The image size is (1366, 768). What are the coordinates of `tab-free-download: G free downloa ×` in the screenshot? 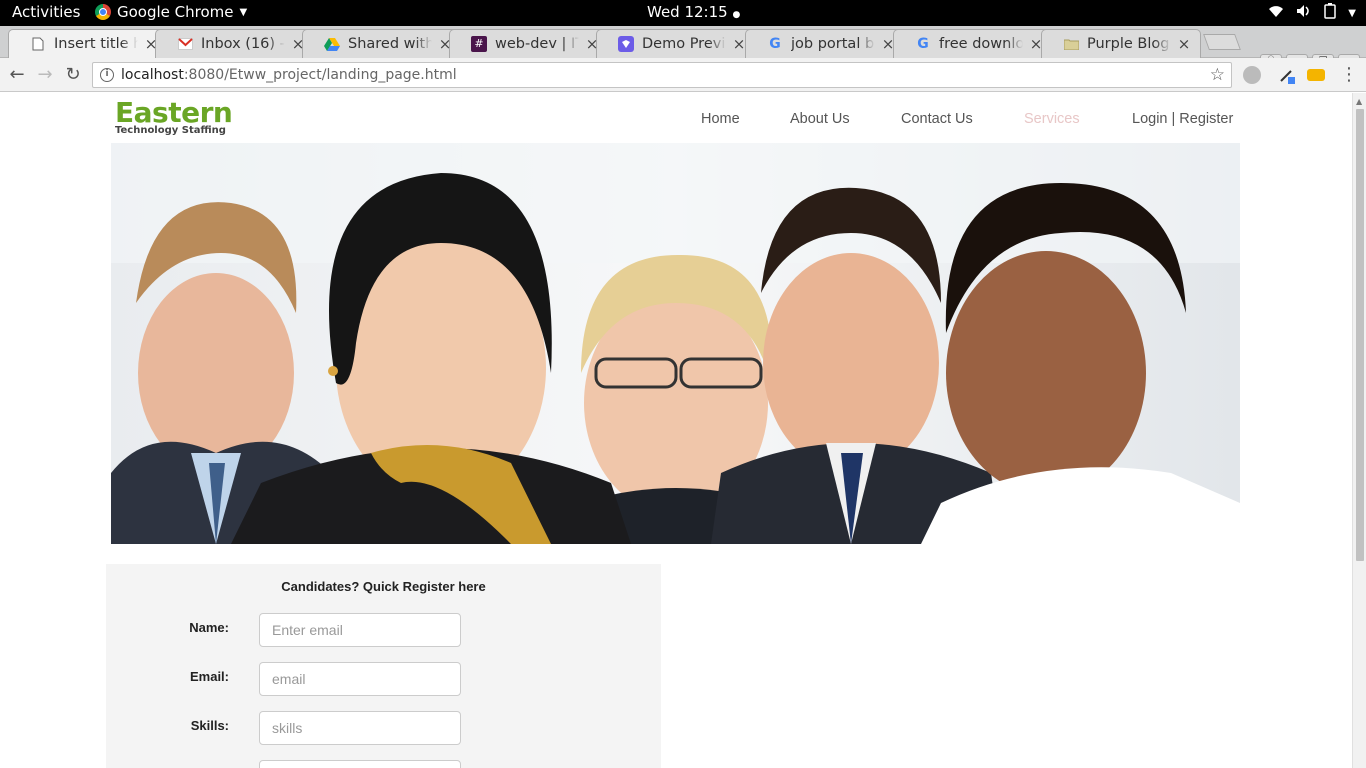 It's located at (973, 43).